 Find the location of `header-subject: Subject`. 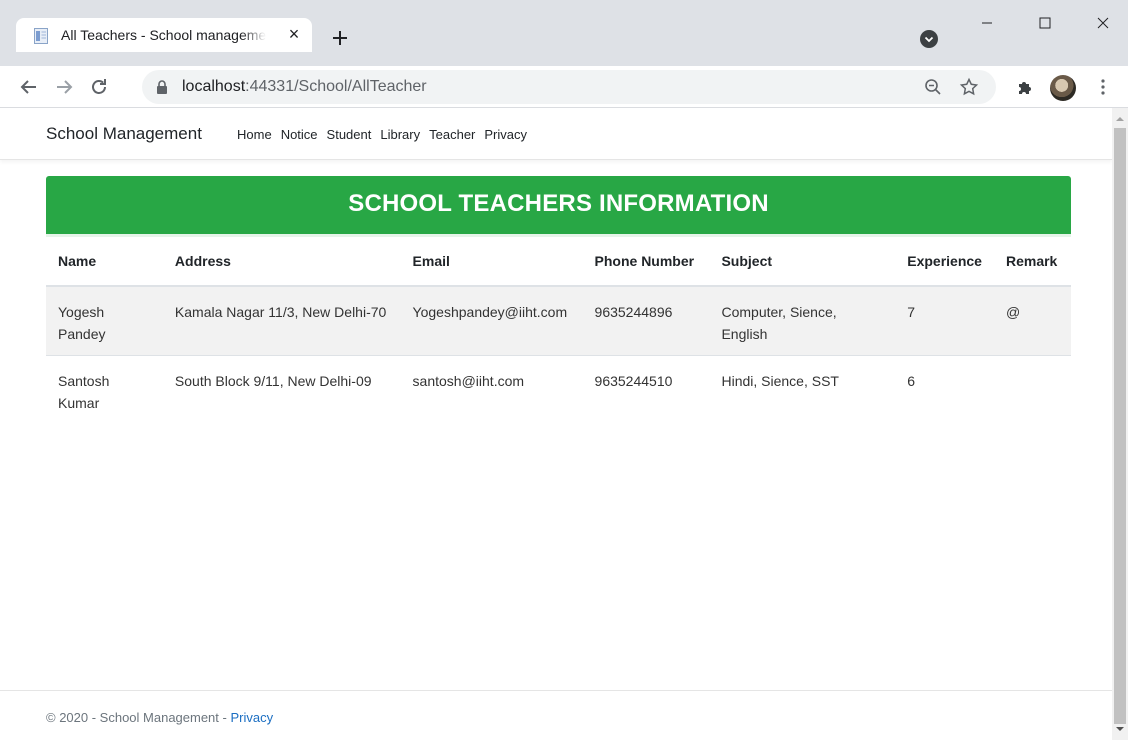

header-subject: Subject is located at coordinates (802, 266).